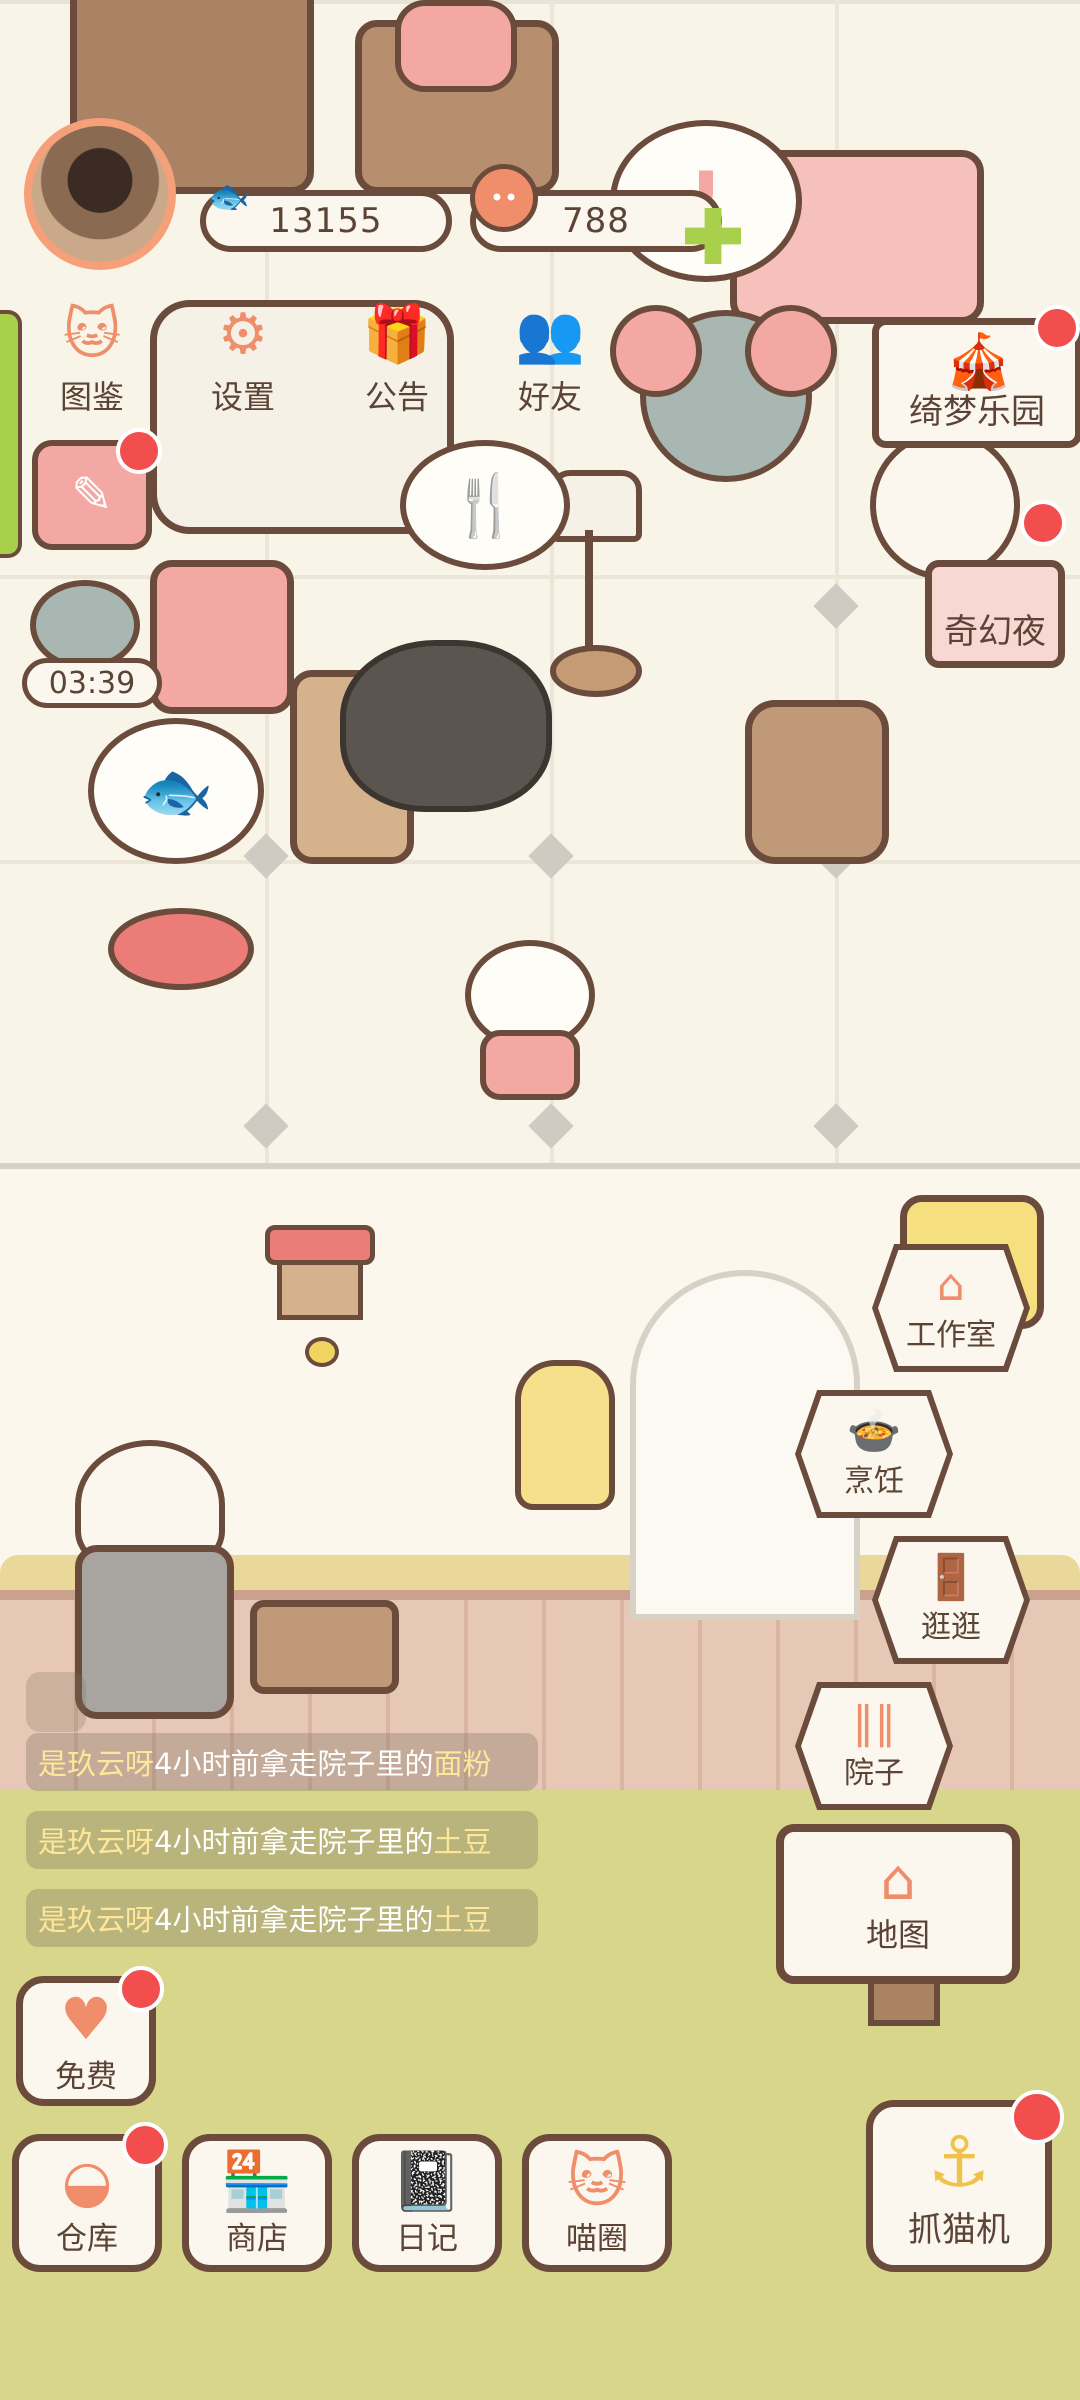  Describe the element at coordinates (462, 1764) in the screenshot. I see `feed-item-name: 面粉` at that location.